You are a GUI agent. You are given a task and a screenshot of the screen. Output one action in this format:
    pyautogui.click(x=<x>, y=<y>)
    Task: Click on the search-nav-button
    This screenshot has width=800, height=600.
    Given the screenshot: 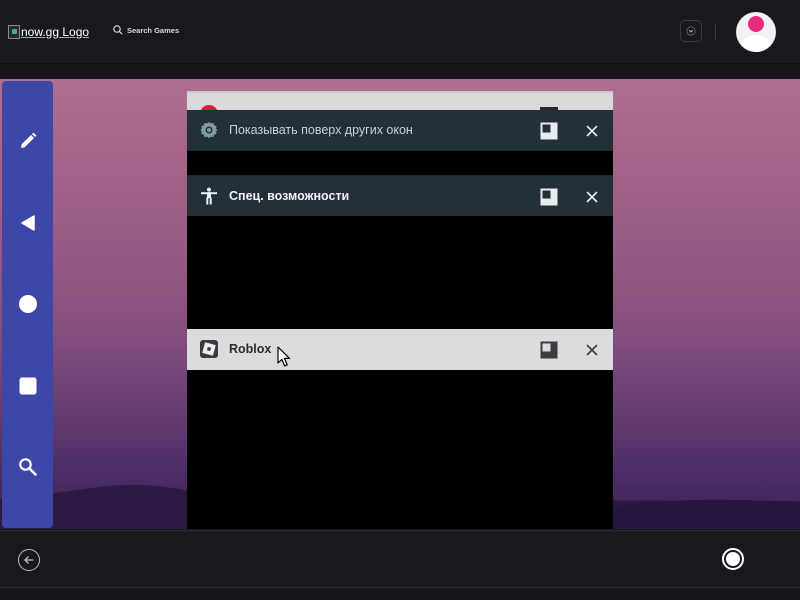 What is the action you would take?
    pyautogui.click(x=27, y=467)
    